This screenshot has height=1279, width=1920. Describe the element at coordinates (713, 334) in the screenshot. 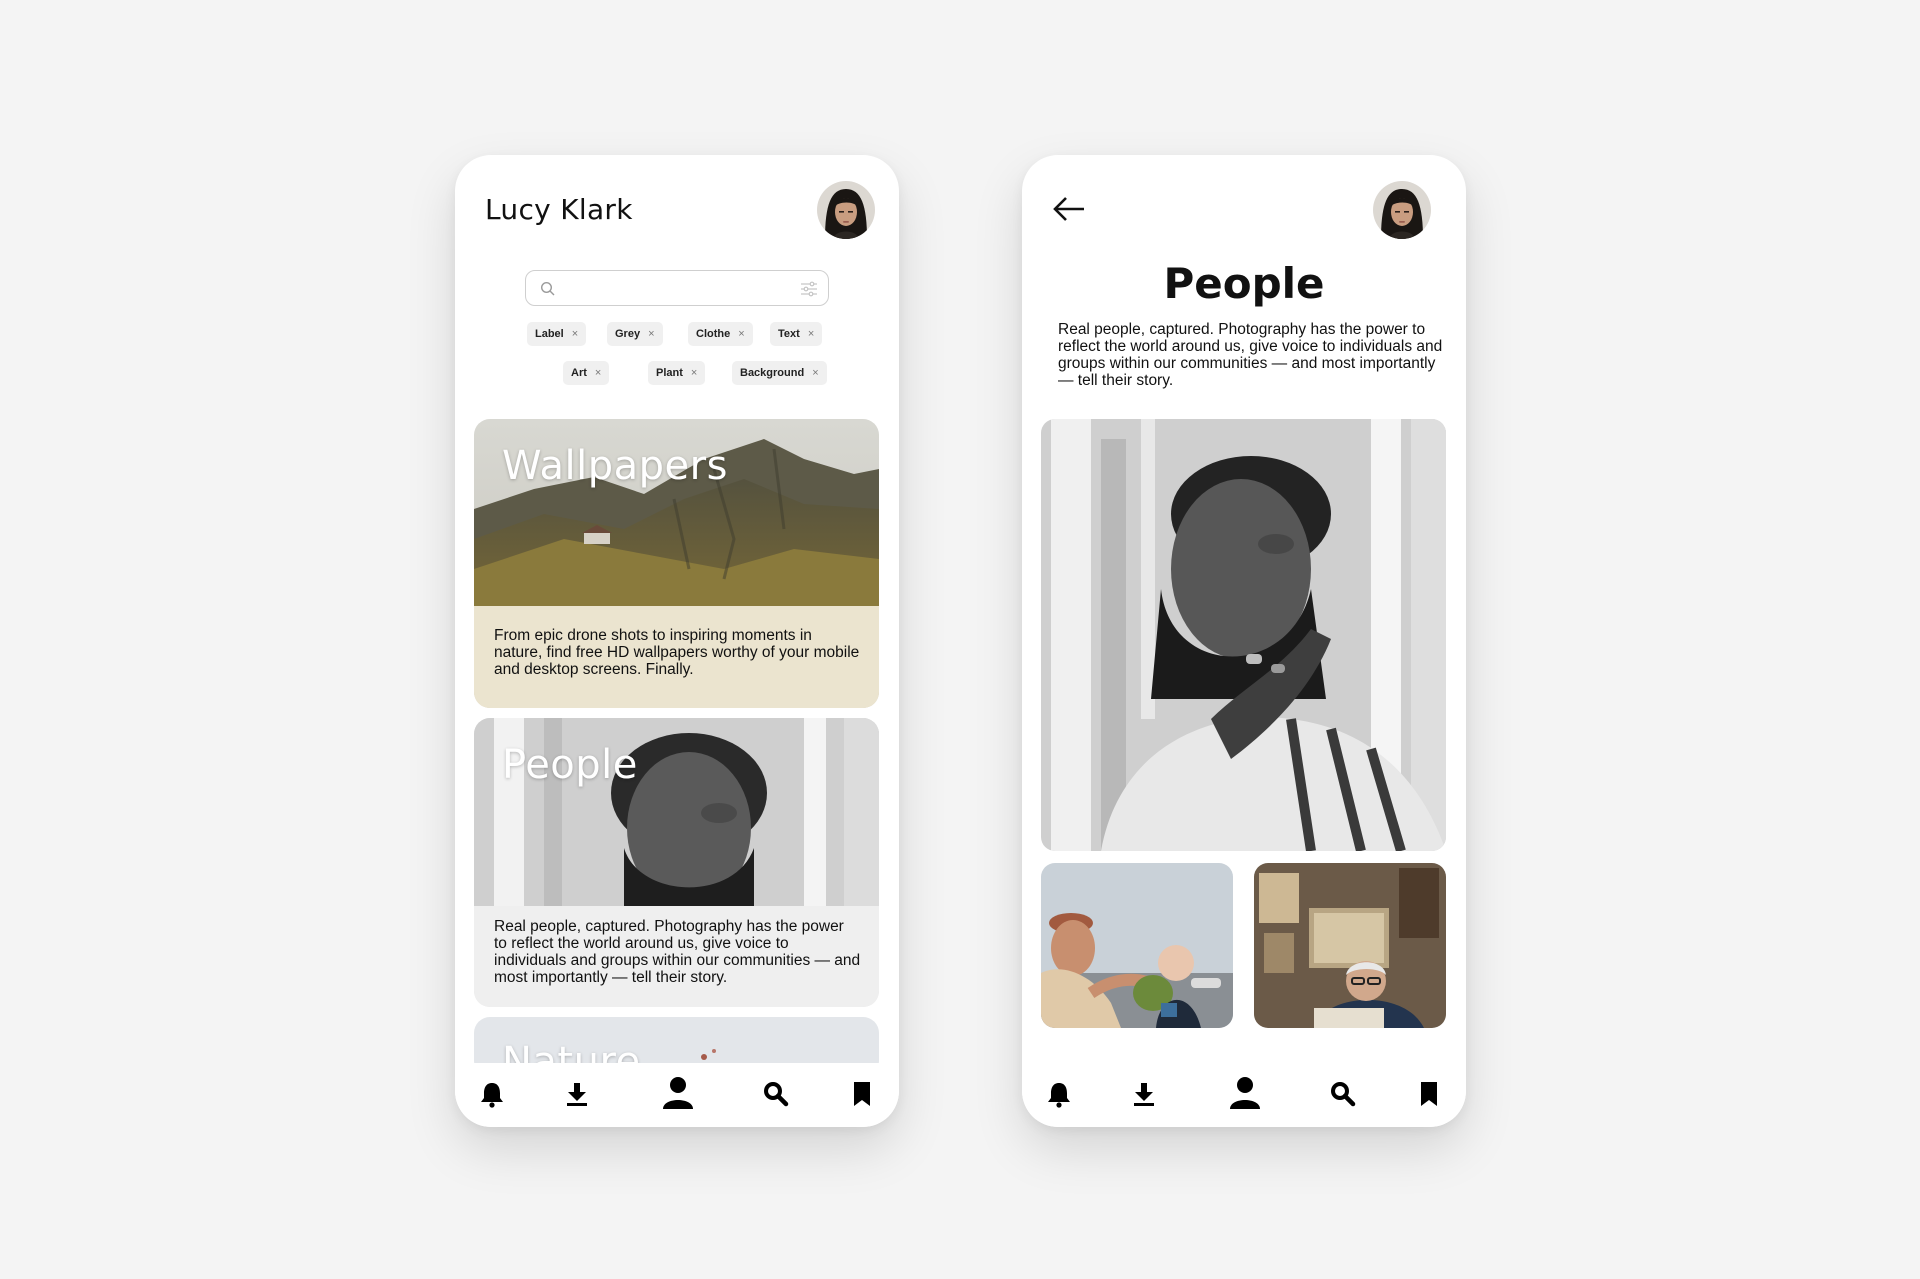

I see `tag-label: Clothe` at that location.